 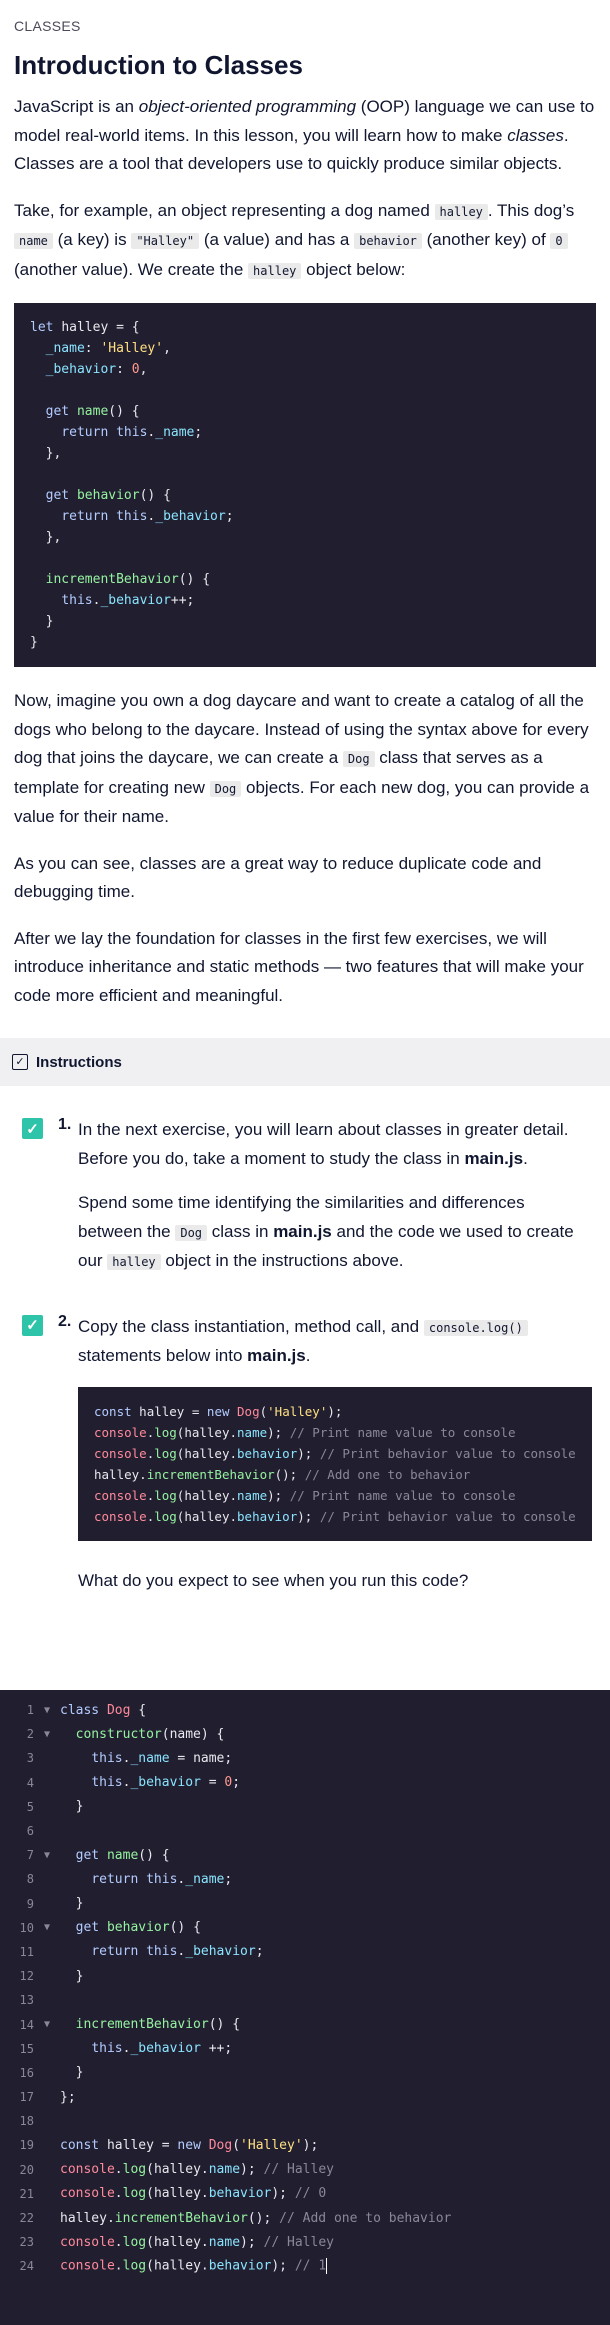 What do you see at coordinates (138, 1928) in the screenshot?
I see `editor-code: get behavior() {` at bounding box center [138, 1928].